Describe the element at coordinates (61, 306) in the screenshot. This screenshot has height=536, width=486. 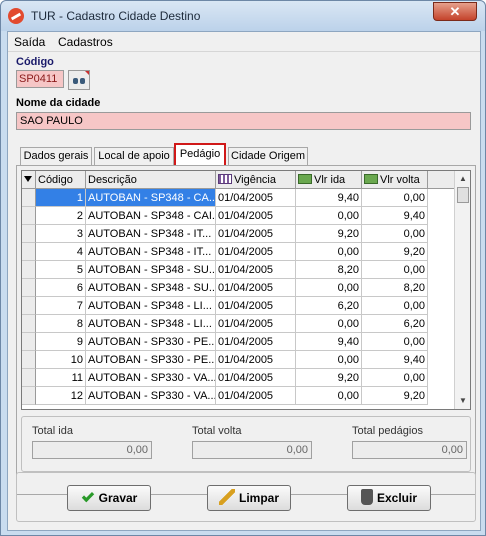
I see `table-cell: 7` at that location.